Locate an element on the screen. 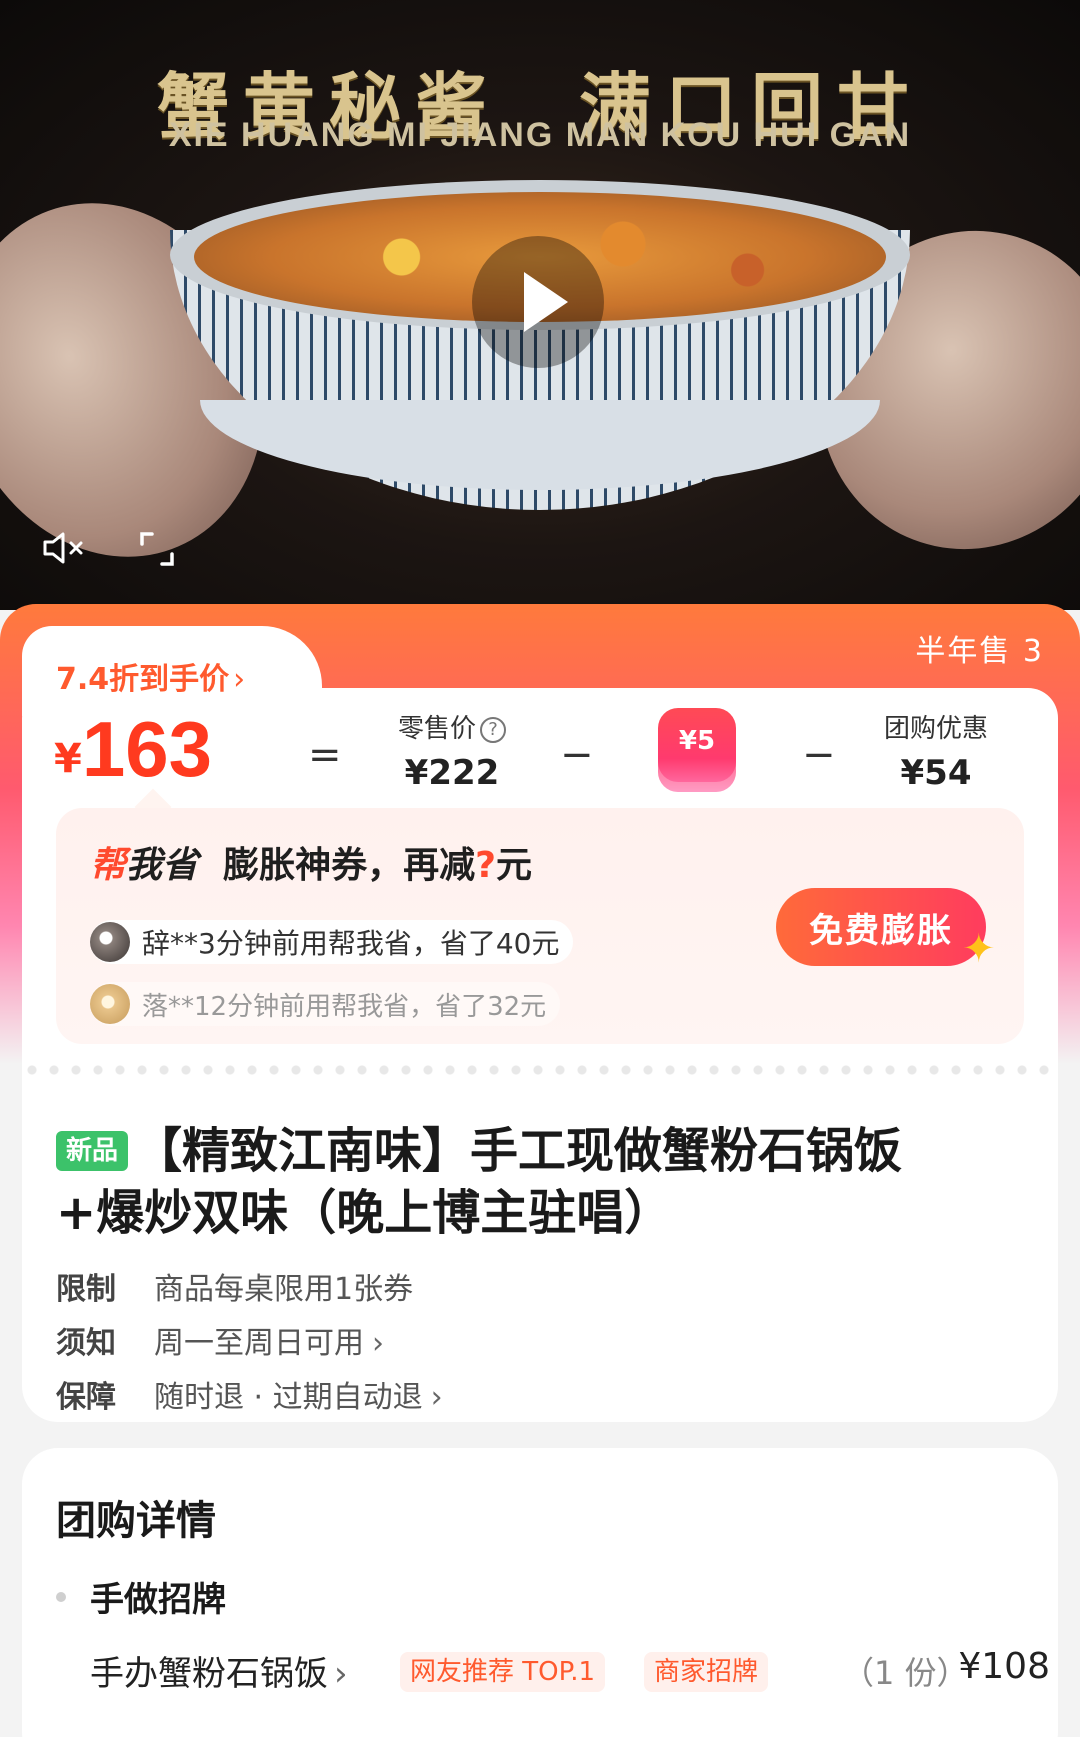 The image size is (1080, 1737). product-title-text: 【精致江南味】手工现做蟹粉石锅饭+爆炒双味（晚上博主驻唱） is located at coordinates (479, 1182).